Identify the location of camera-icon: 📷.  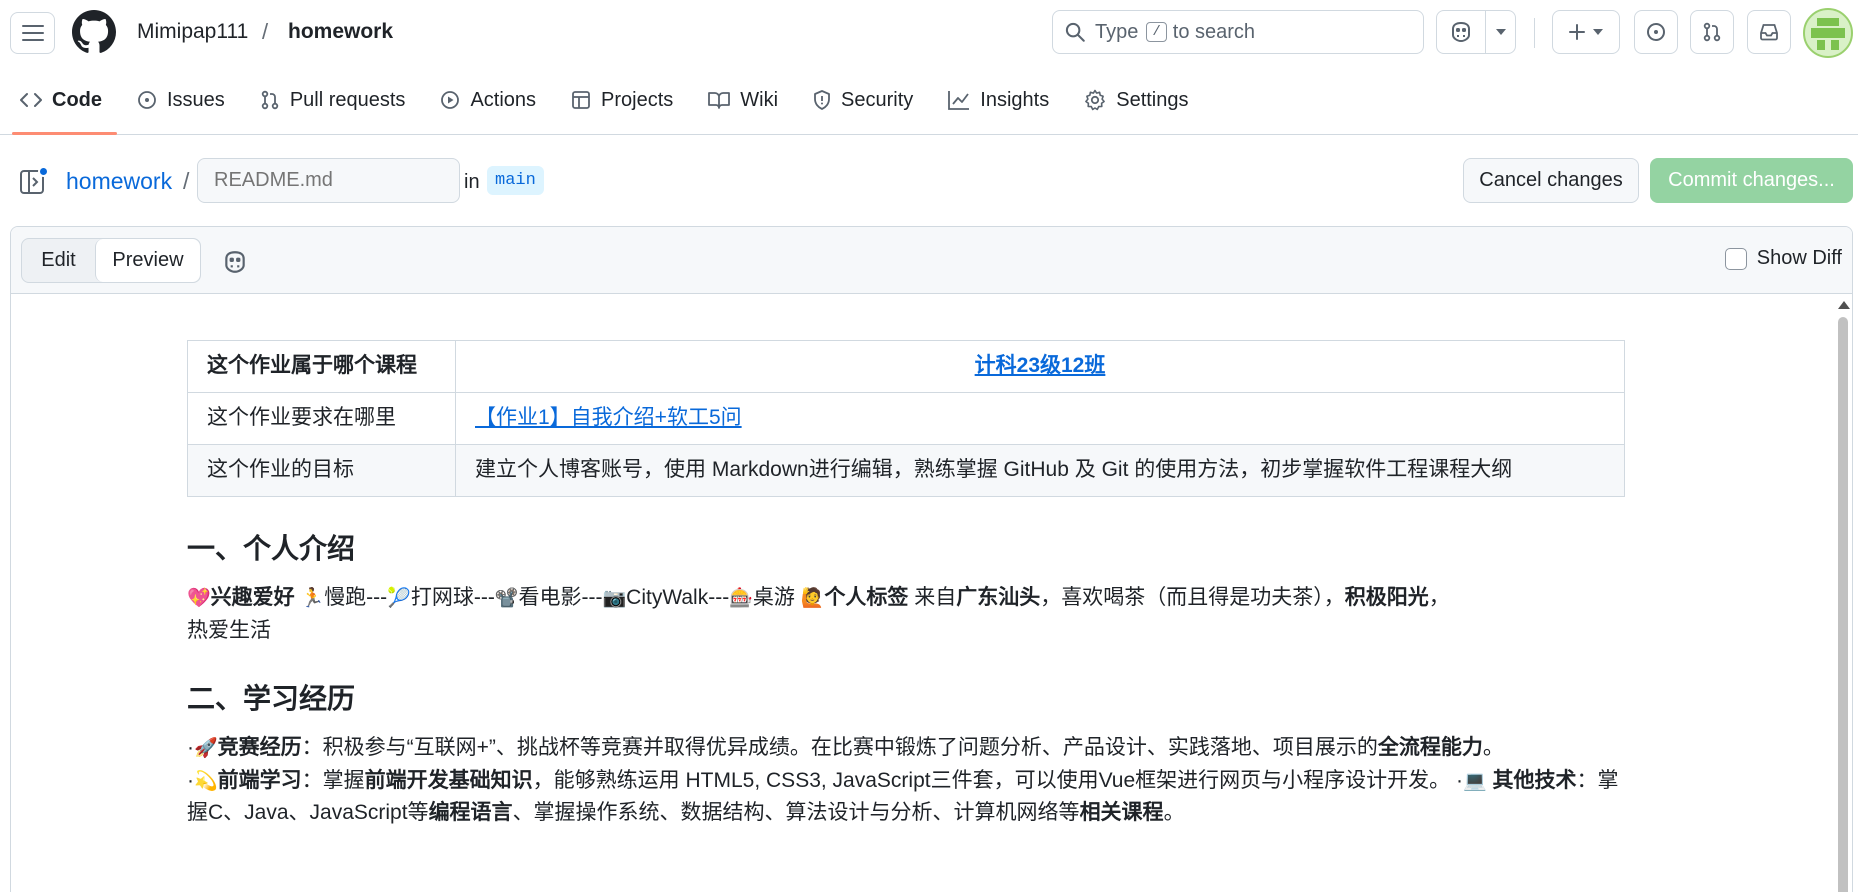
(614, 598).